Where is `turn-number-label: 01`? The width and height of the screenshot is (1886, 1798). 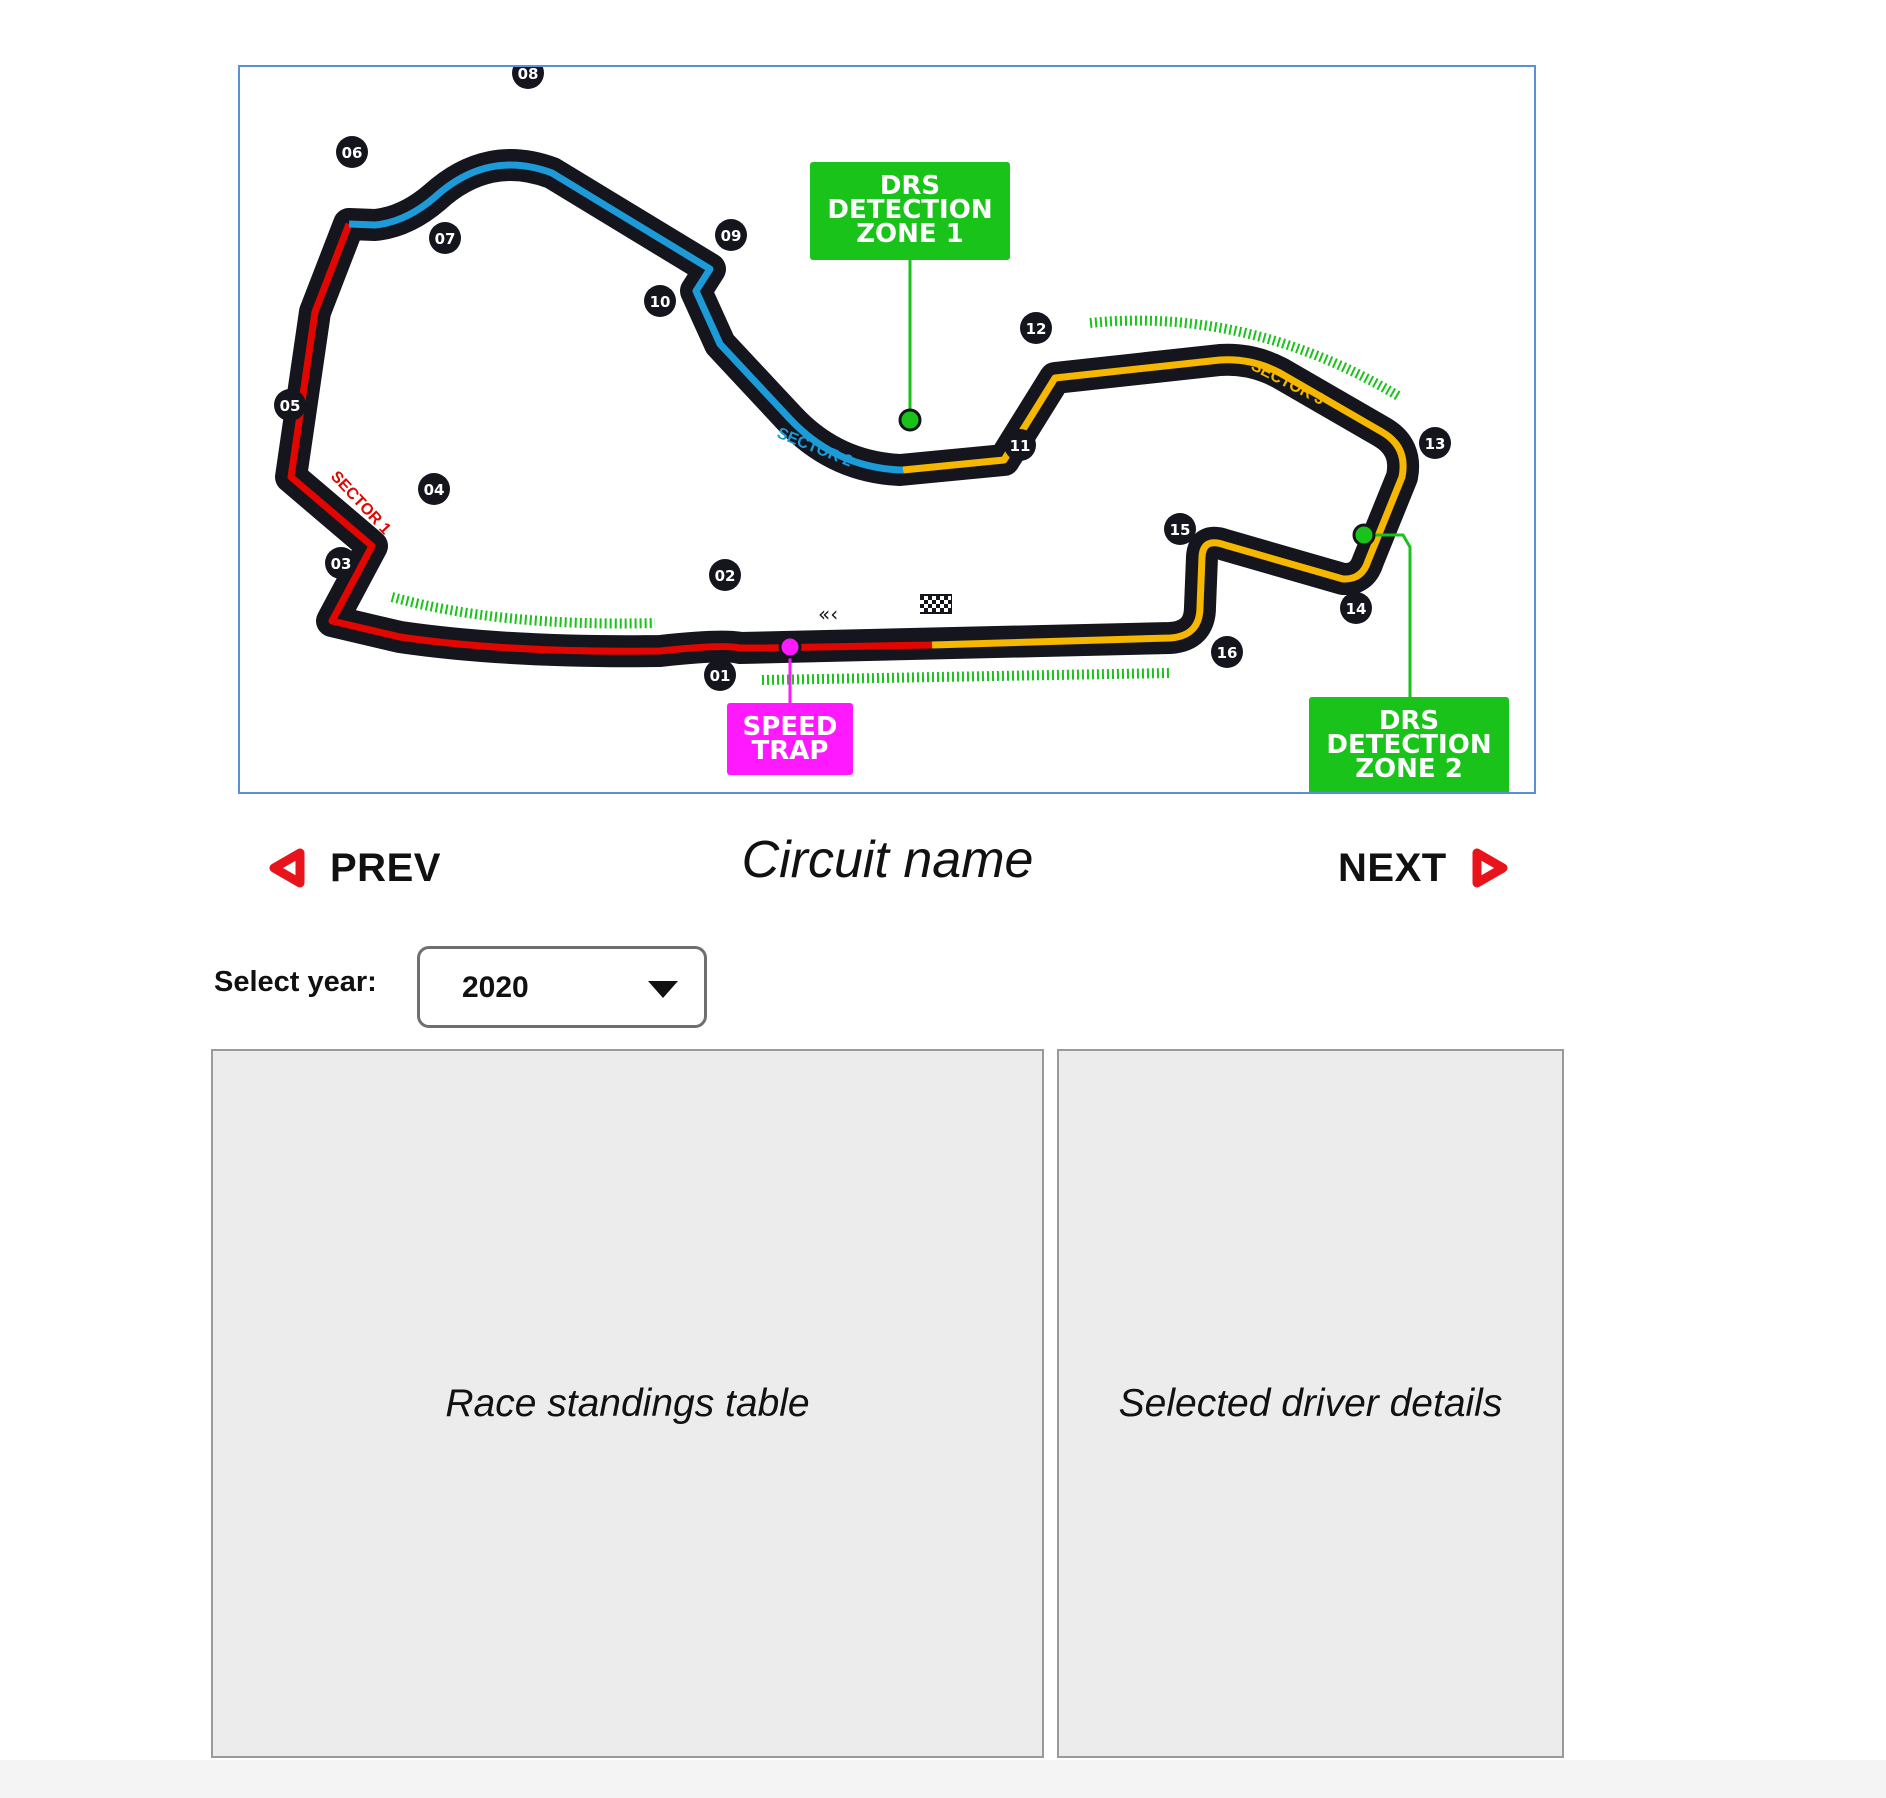
turn-number-label: 01 is located at coordinates (720, 676).